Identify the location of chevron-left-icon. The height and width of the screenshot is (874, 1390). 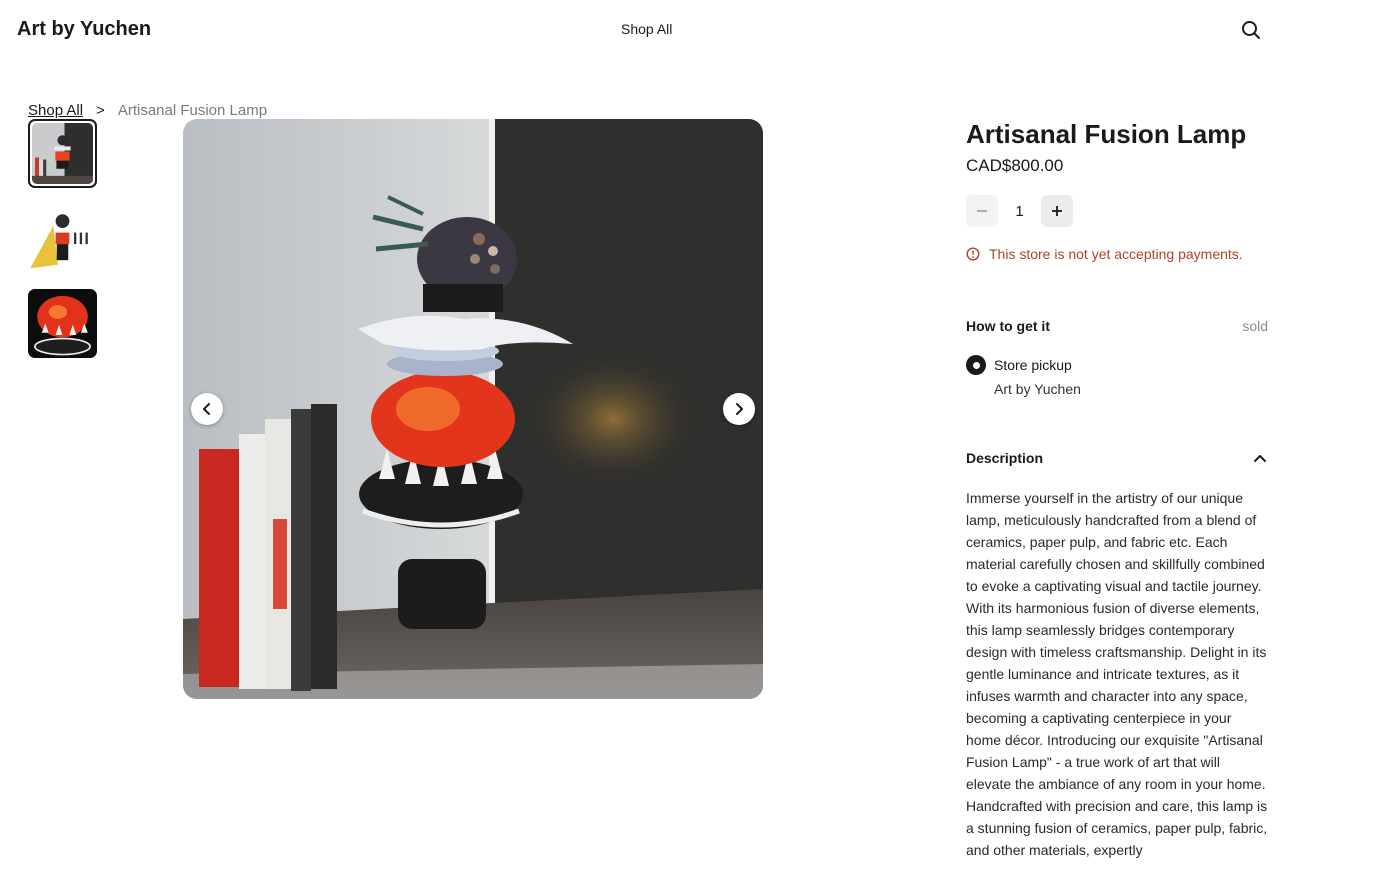
(206, 409).